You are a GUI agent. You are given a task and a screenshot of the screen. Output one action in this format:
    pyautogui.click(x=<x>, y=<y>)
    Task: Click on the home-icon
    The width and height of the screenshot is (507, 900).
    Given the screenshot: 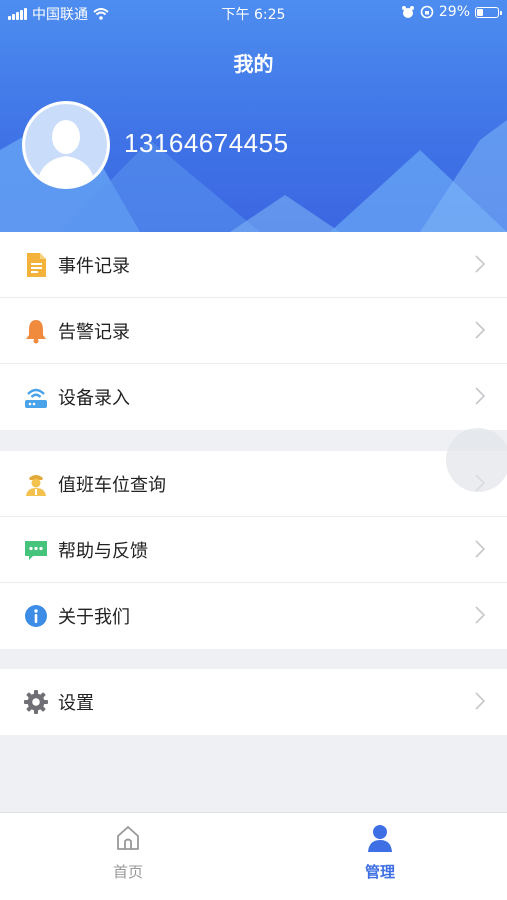 What is the action you would take?
    pyautogui.click(x=128, y=838)
    